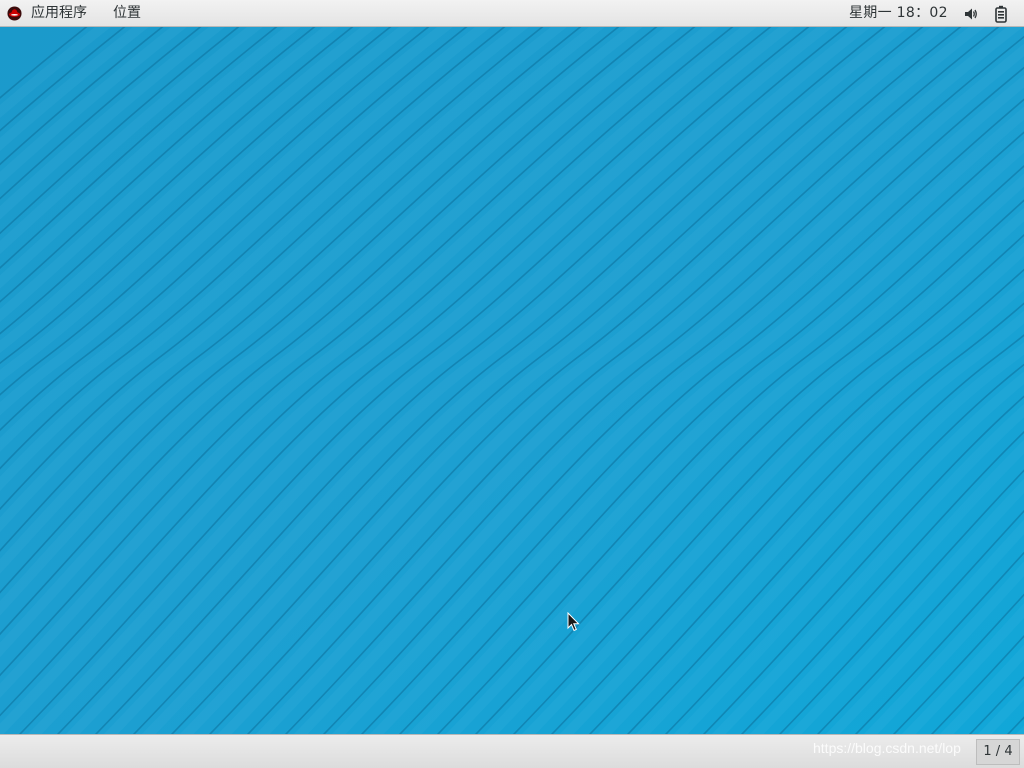 The height and width of the screenshot is (768, 1024). Describe the element at coordinates (898, 13) in the screenshot. I see `clock: 星期一 18：02` at that location.